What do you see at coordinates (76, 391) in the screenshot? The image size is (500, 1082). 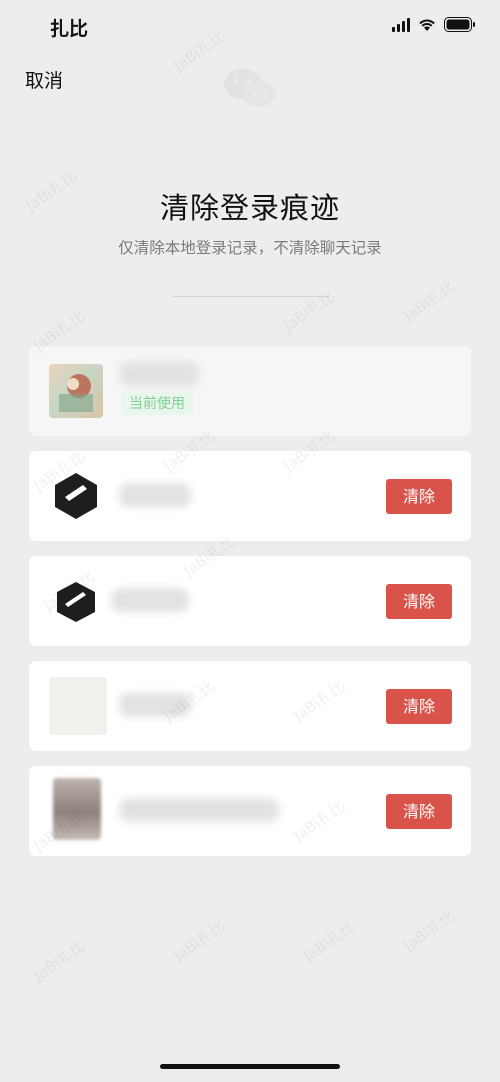 I see `photo-avatar-icon` at bounding box center [76, 391].